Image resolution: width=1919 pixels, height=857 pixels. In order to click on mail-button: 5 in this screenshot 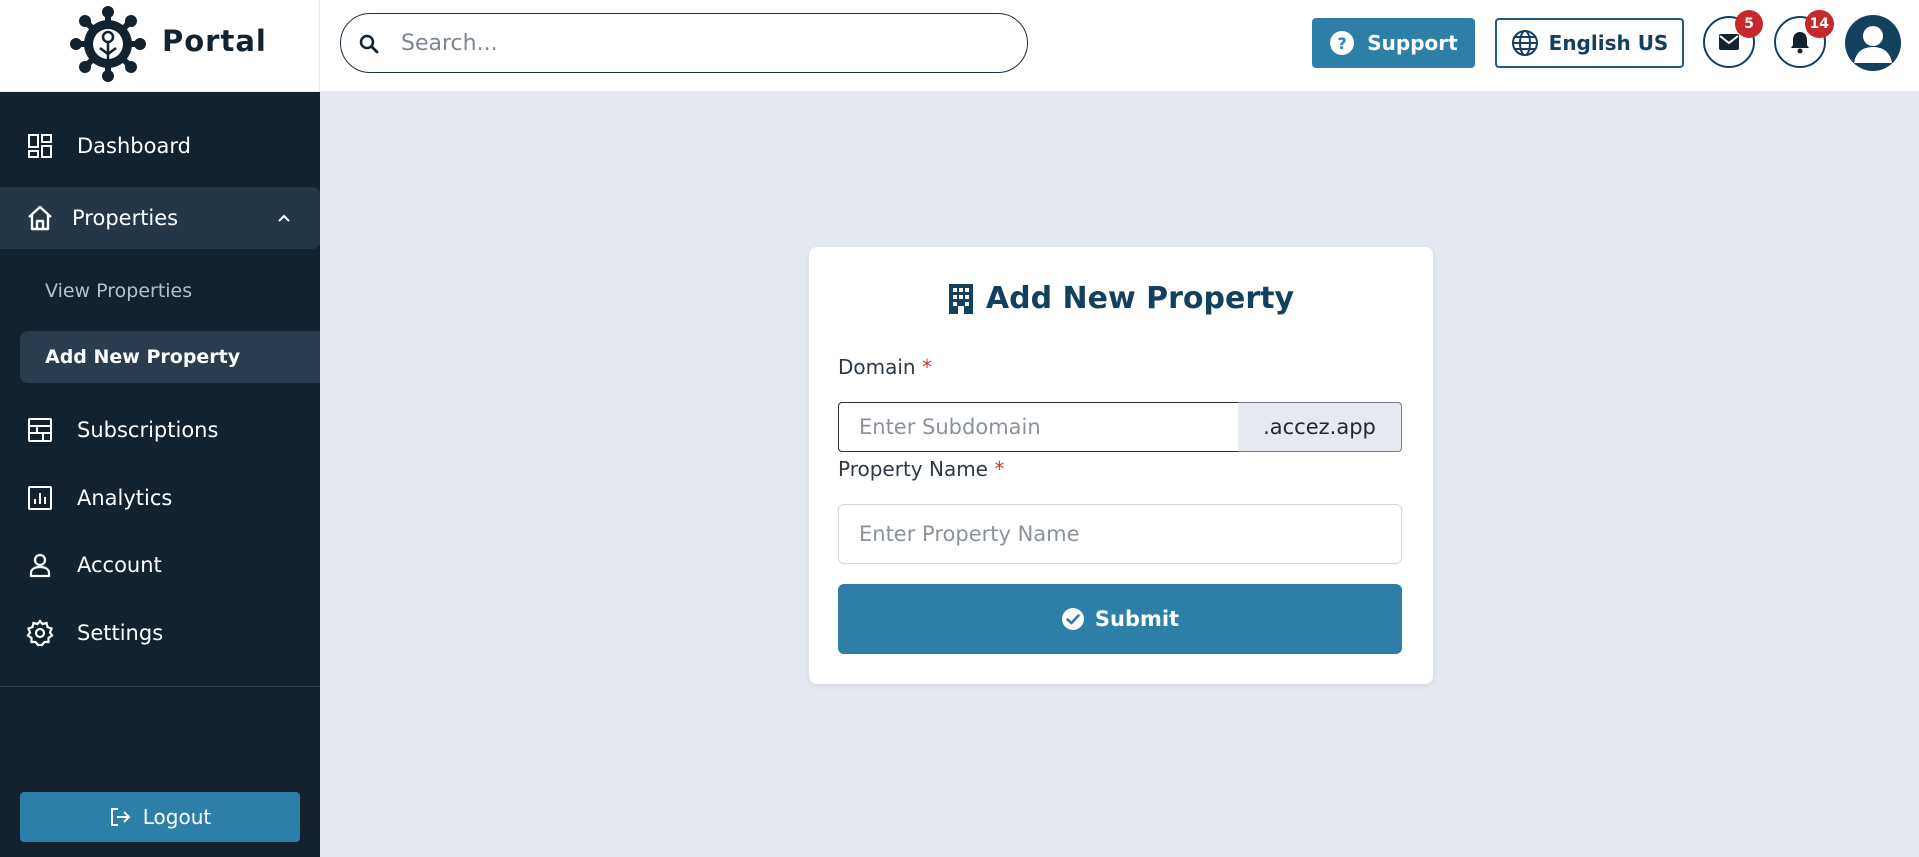, I will do `click(1733, 39)`.